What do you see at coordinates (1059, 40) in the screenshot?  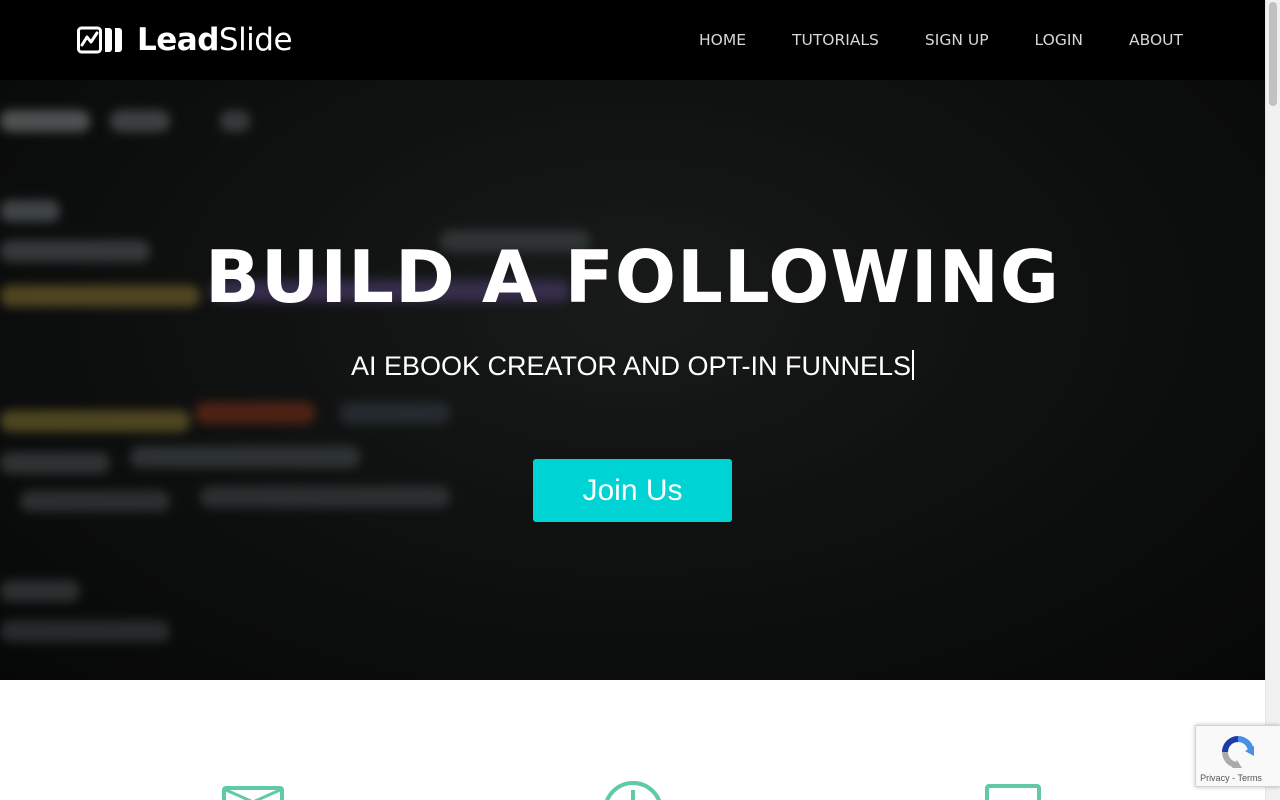 I see `nav-link-login: LOGIN` at bounding box center [1059, 40].